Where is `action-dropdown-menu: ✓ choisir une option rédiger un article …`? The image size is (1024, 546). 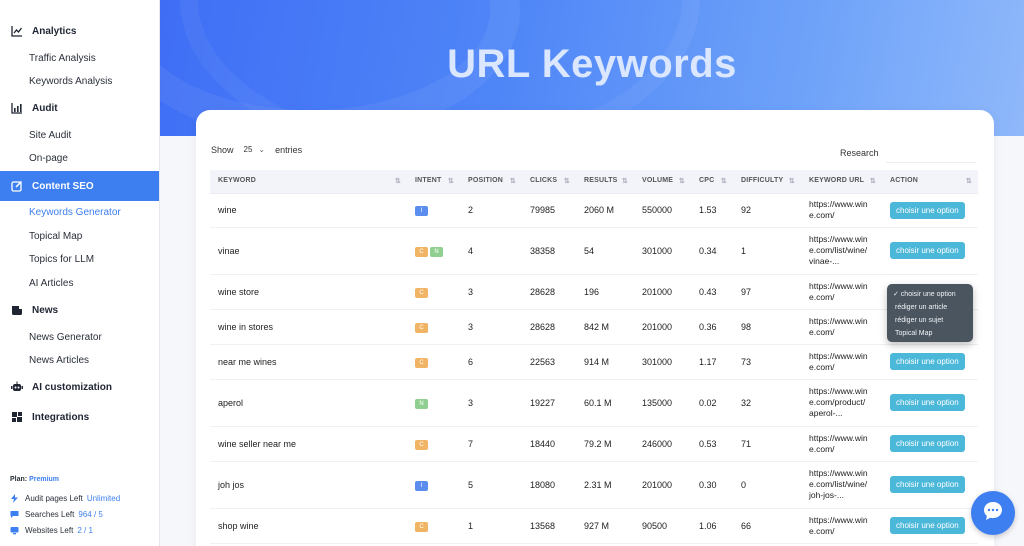 action-dropdown-menu: ✓ choisir une option rédiger un article … is located at coordinates (930, 313).